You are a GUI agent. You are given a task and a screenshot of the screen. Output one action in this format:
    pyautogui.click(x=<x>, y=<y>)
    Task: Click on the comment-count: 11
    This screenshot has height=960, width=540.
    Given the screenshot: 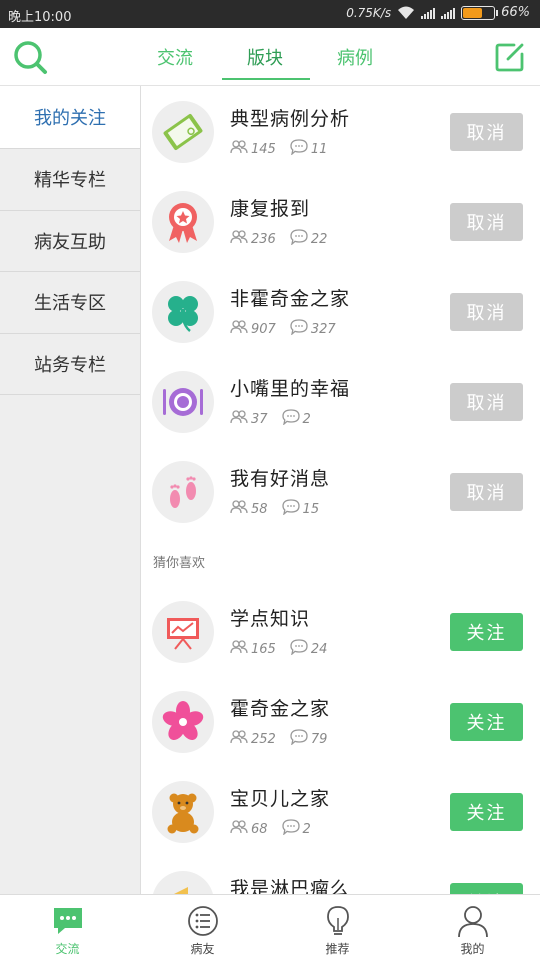 What is the action you would take?
    pyautogui.click(x=319, y=149)
    